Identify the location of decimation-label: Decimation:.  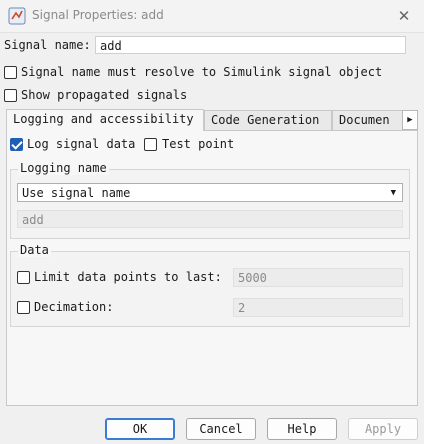
(74, 307).